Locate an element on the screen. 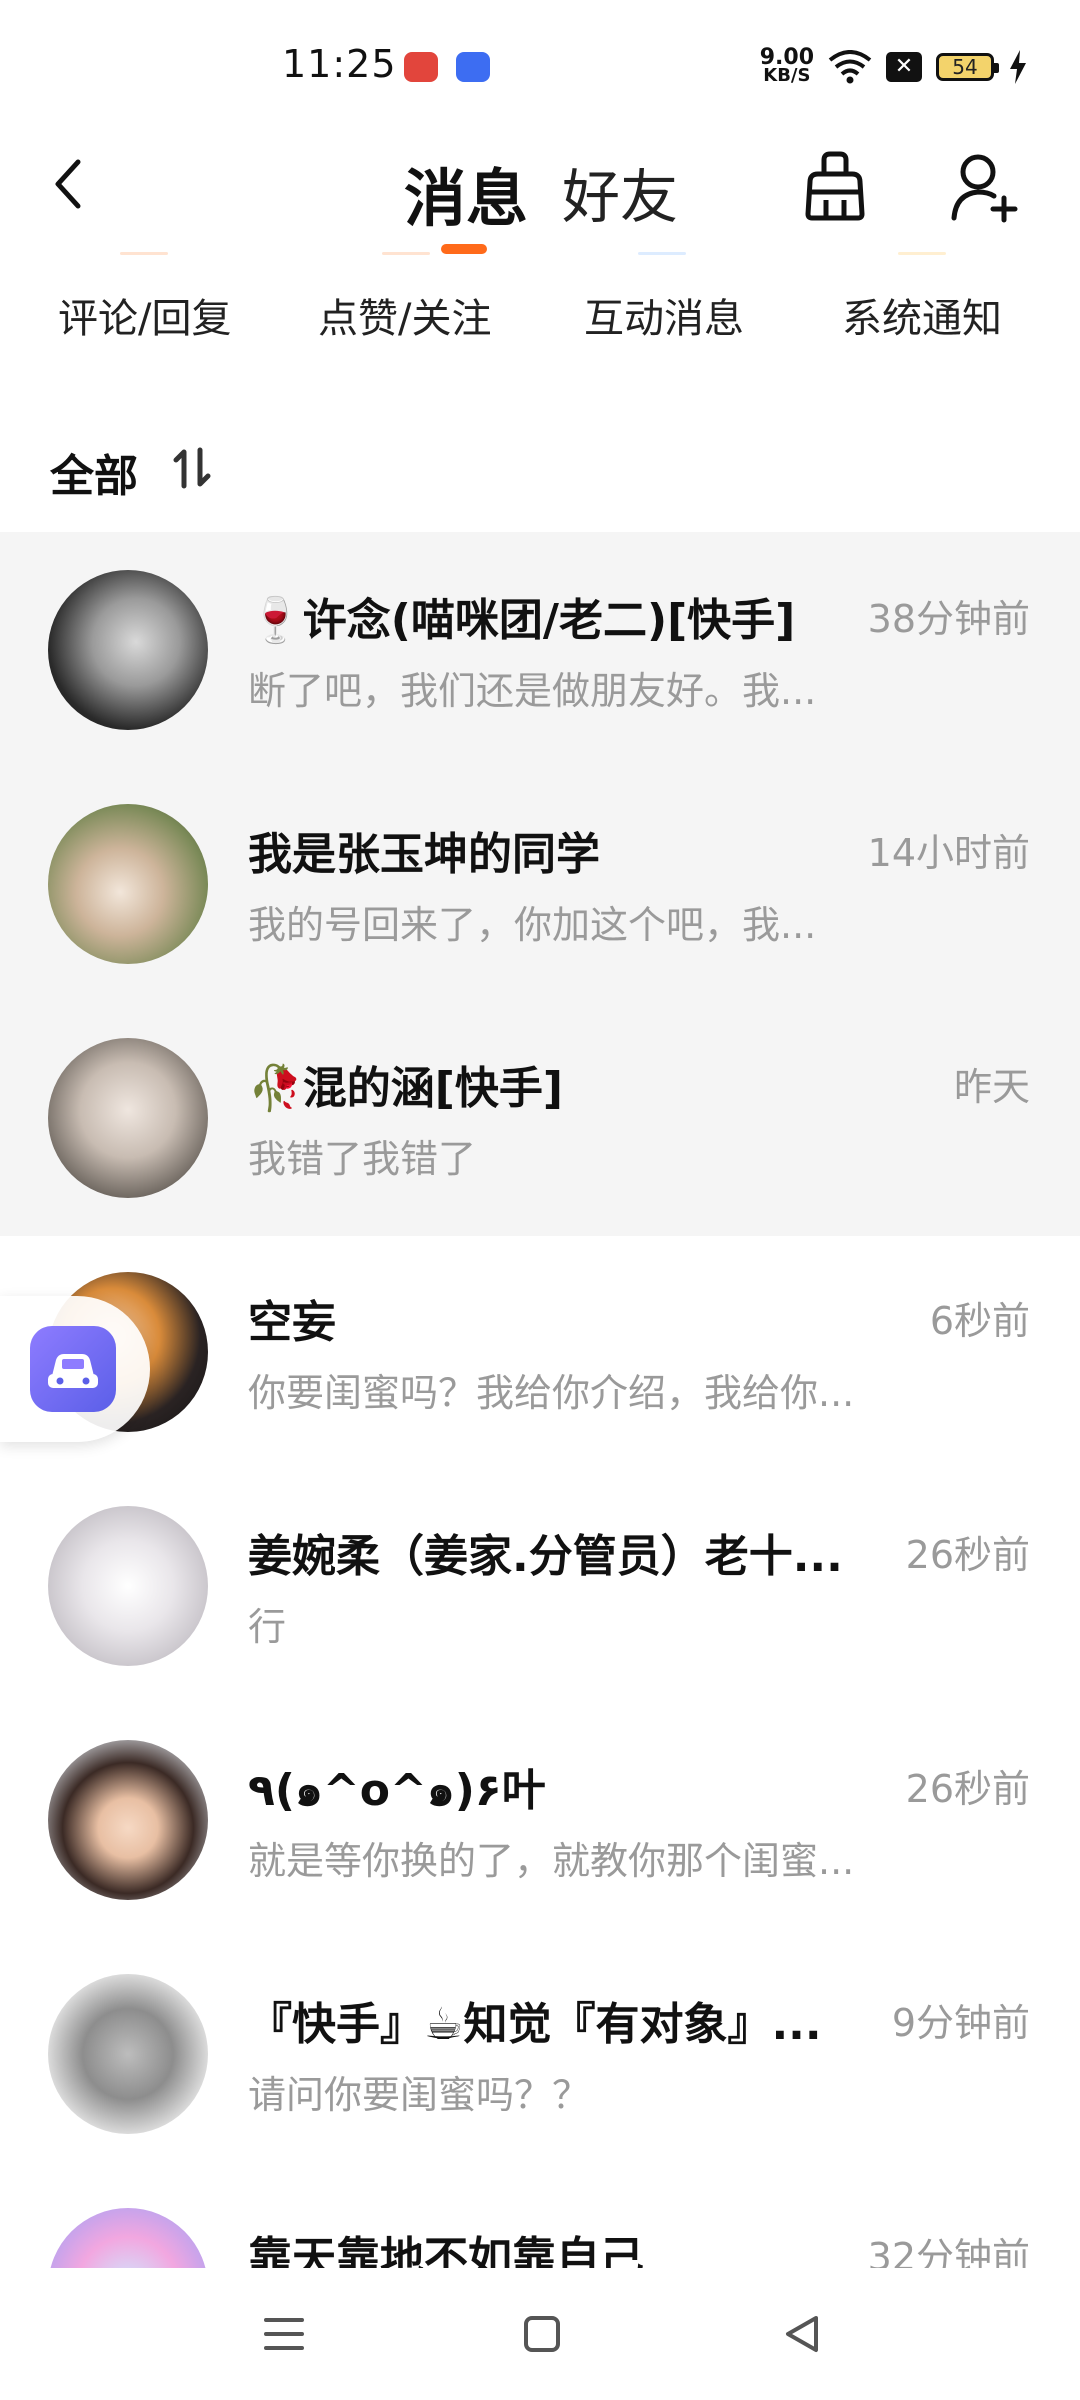 The width and height of the screenshot is (1080, 2400). tab-messages: 消息 is located at coordinates (466, 193).